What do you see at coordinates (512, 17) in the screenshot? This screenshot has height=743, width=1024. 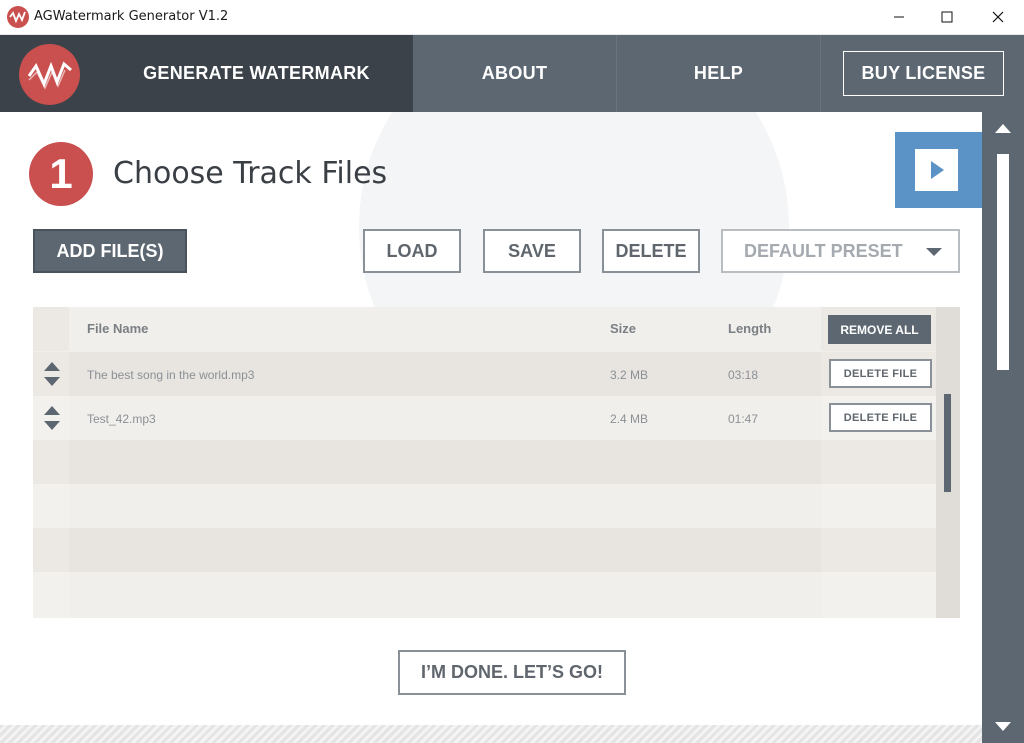 I see `title-bar: AGWatermark Generator V1.2` at bounding box center [512, 17].